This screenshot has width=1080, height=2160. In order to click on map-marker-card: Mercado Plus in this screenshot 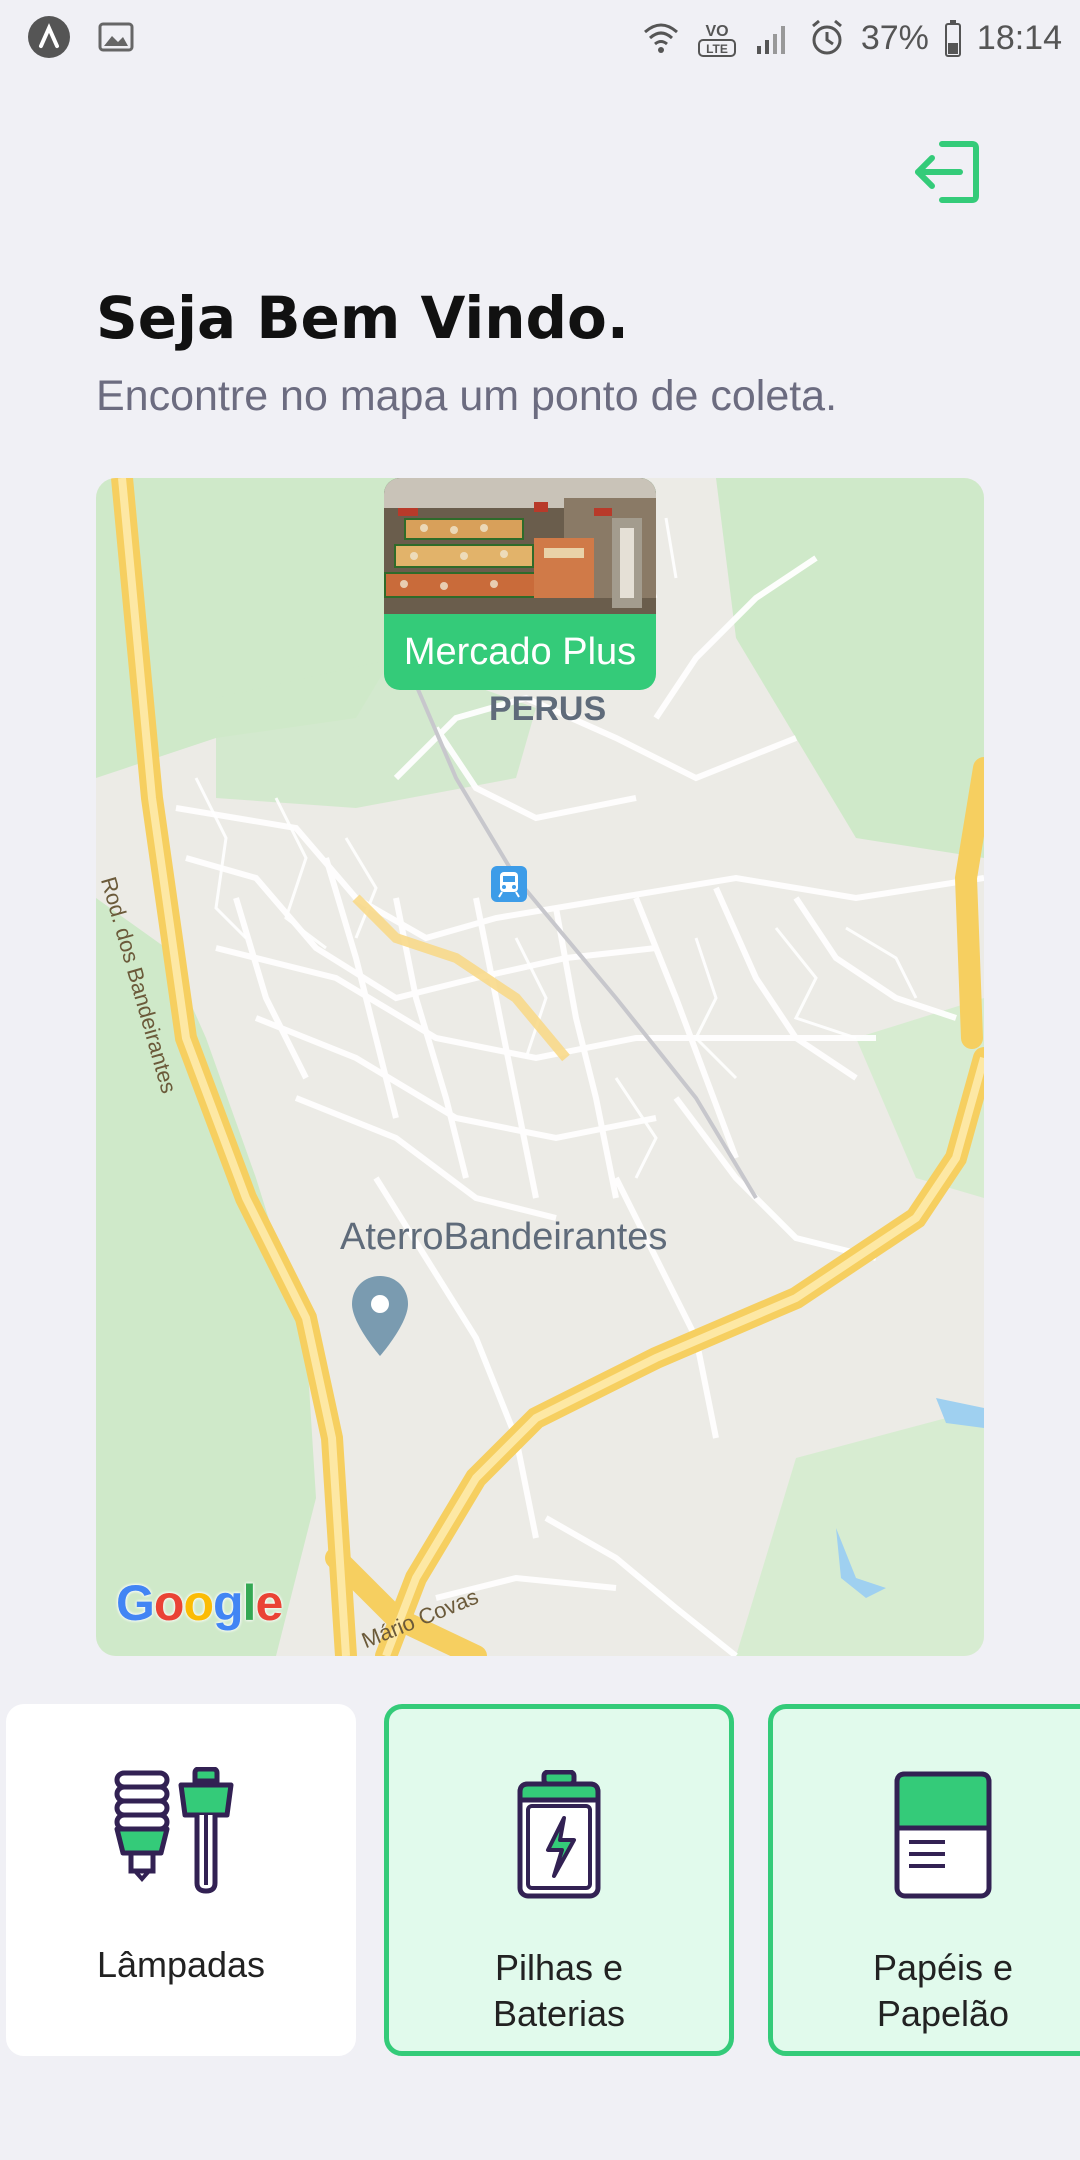, I will do `click(520, 584)`.